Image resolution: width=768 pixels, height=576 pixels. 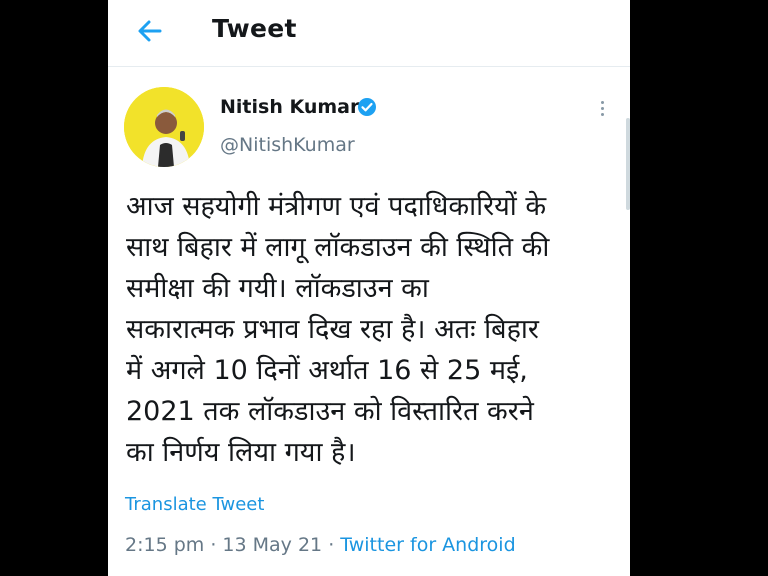 I want to click on profile-photo-image, so click(x=164, y=127).